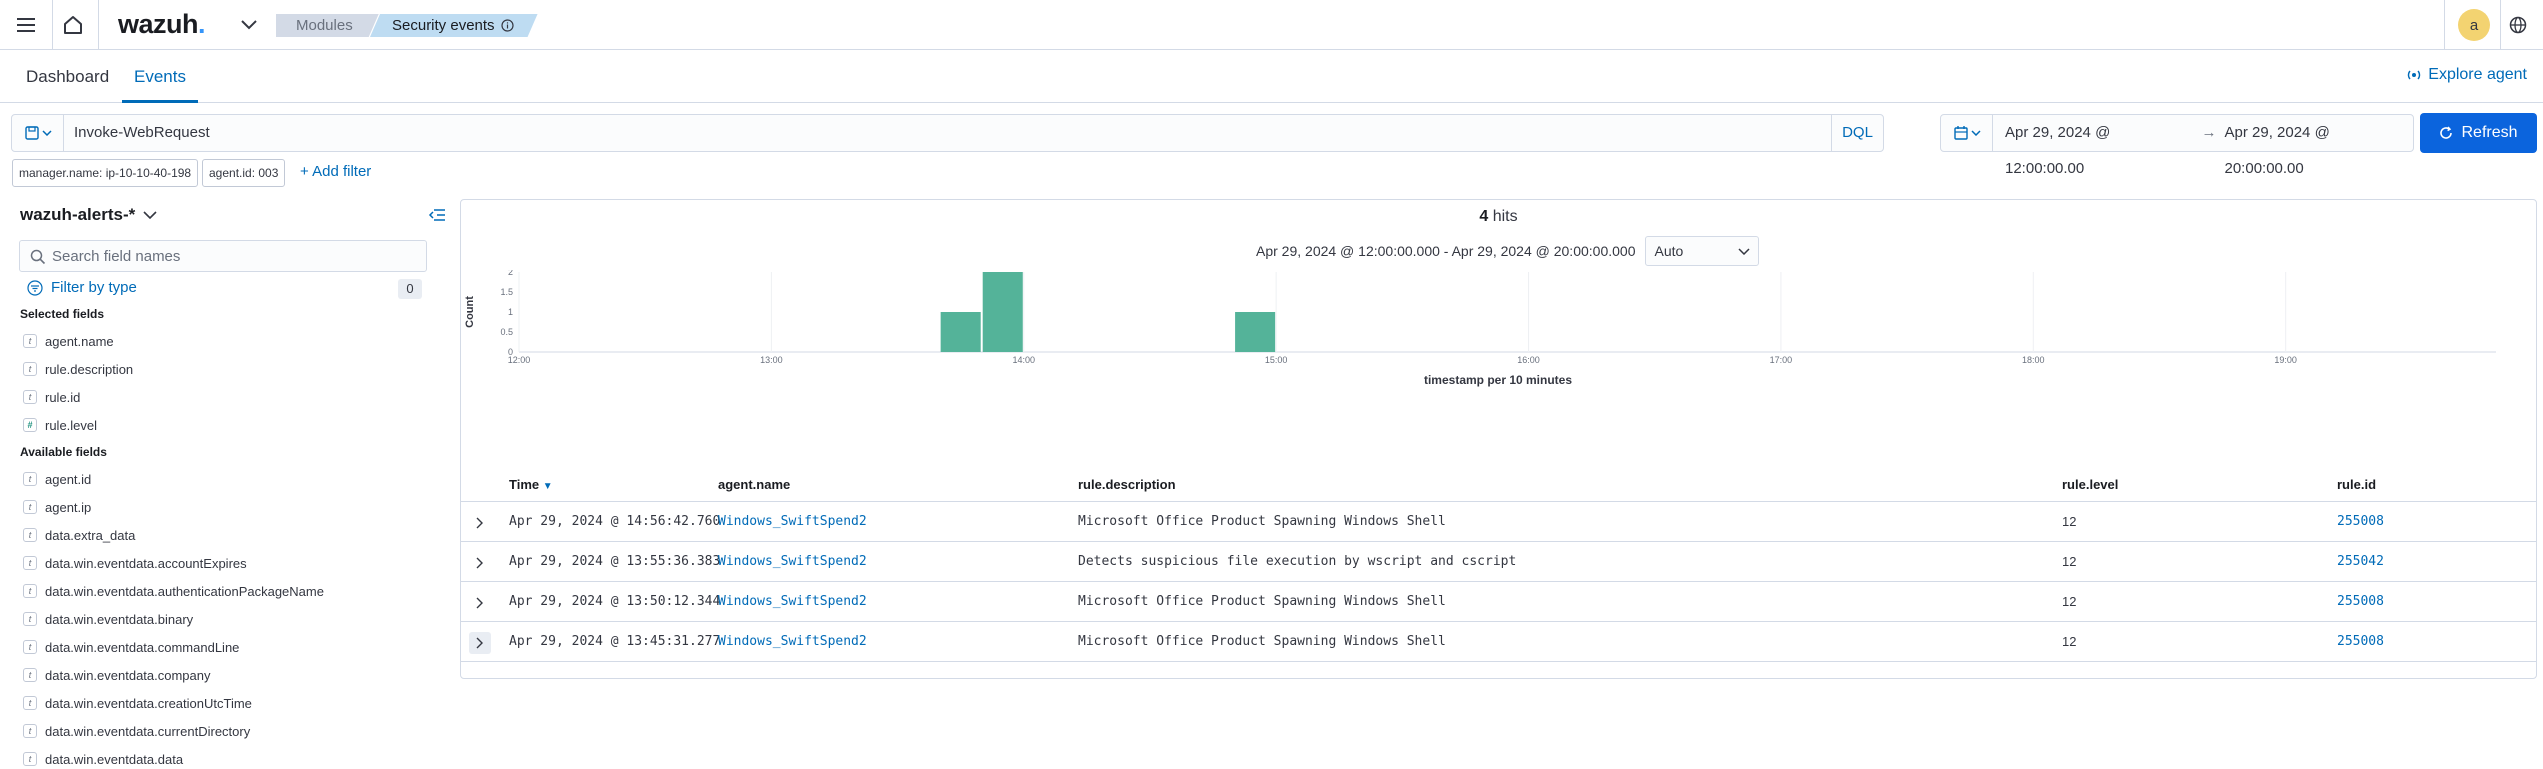 Image resolution: width=2543 pixels, height=769 pixels. Describe the element at coordinates (2360, 562) in the screenshot. I see `cell-rule-id: 255042` at that location.